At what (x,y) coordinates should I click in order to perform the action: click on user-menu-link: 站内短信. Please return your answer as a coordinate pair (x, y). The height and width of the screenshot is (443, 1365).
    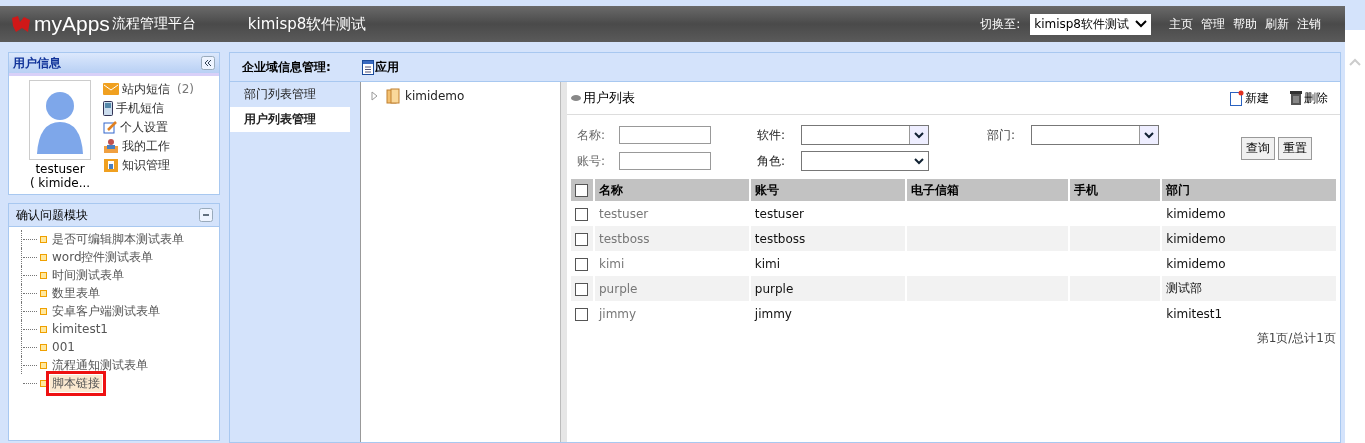
    Looking at the image, I should click on (146, 89).